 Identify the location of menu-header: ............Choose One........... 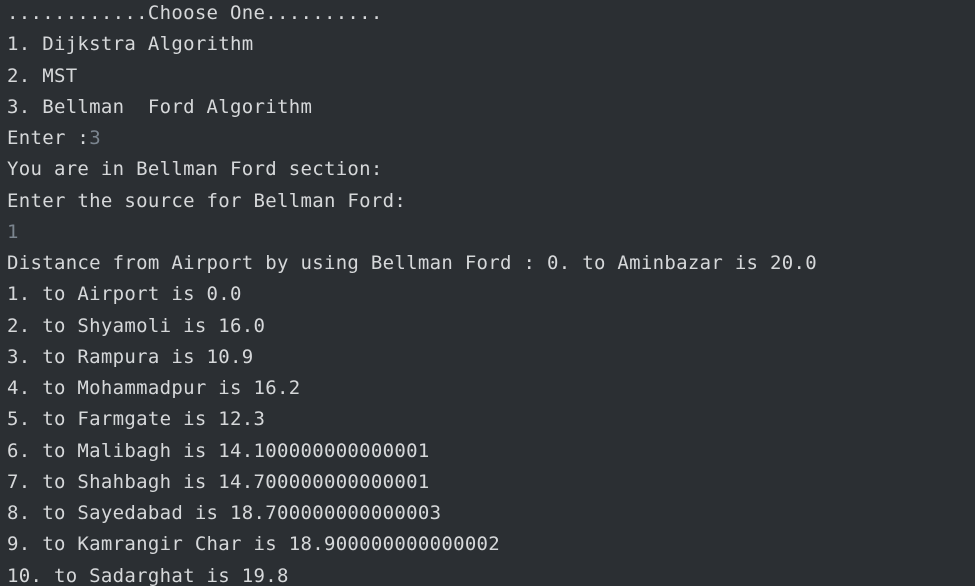
(195, 13).